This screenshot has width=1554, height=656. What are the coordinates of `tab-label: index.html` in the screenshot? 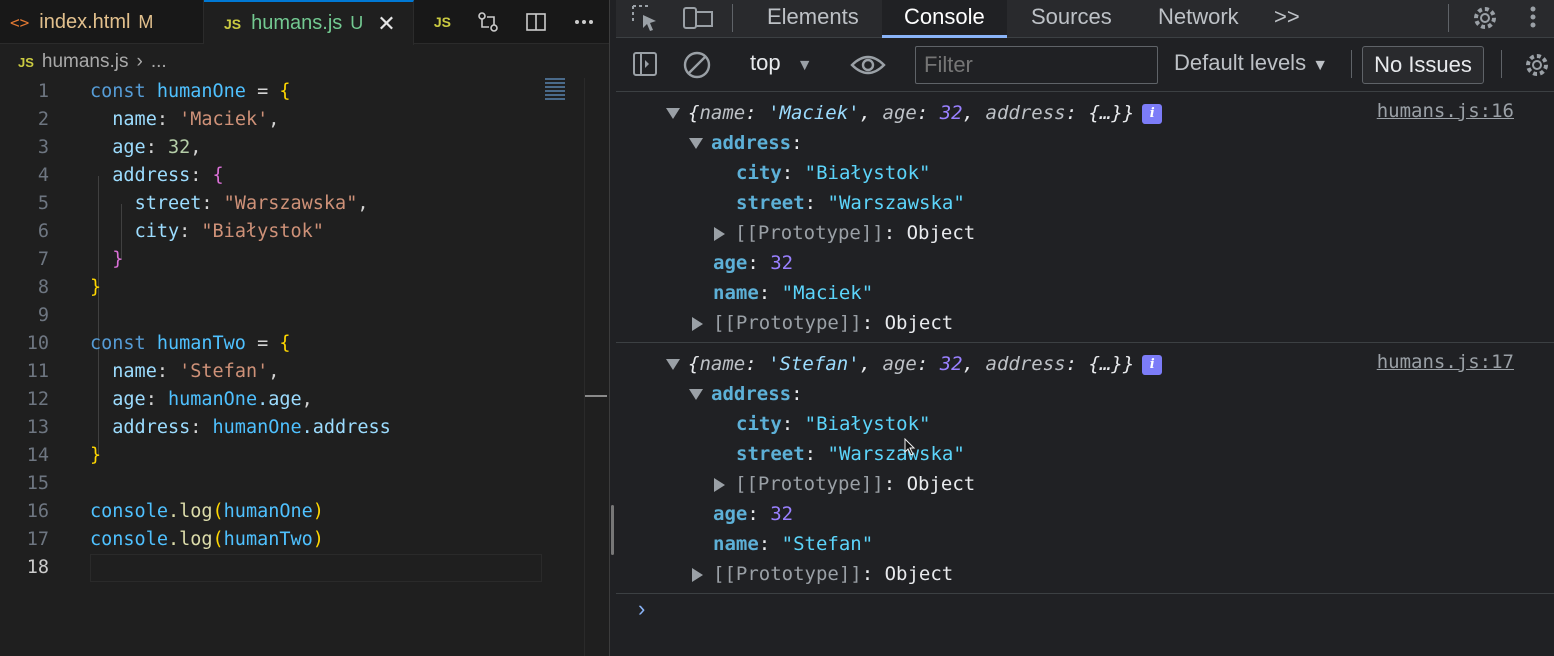 It's located at (85, 21).